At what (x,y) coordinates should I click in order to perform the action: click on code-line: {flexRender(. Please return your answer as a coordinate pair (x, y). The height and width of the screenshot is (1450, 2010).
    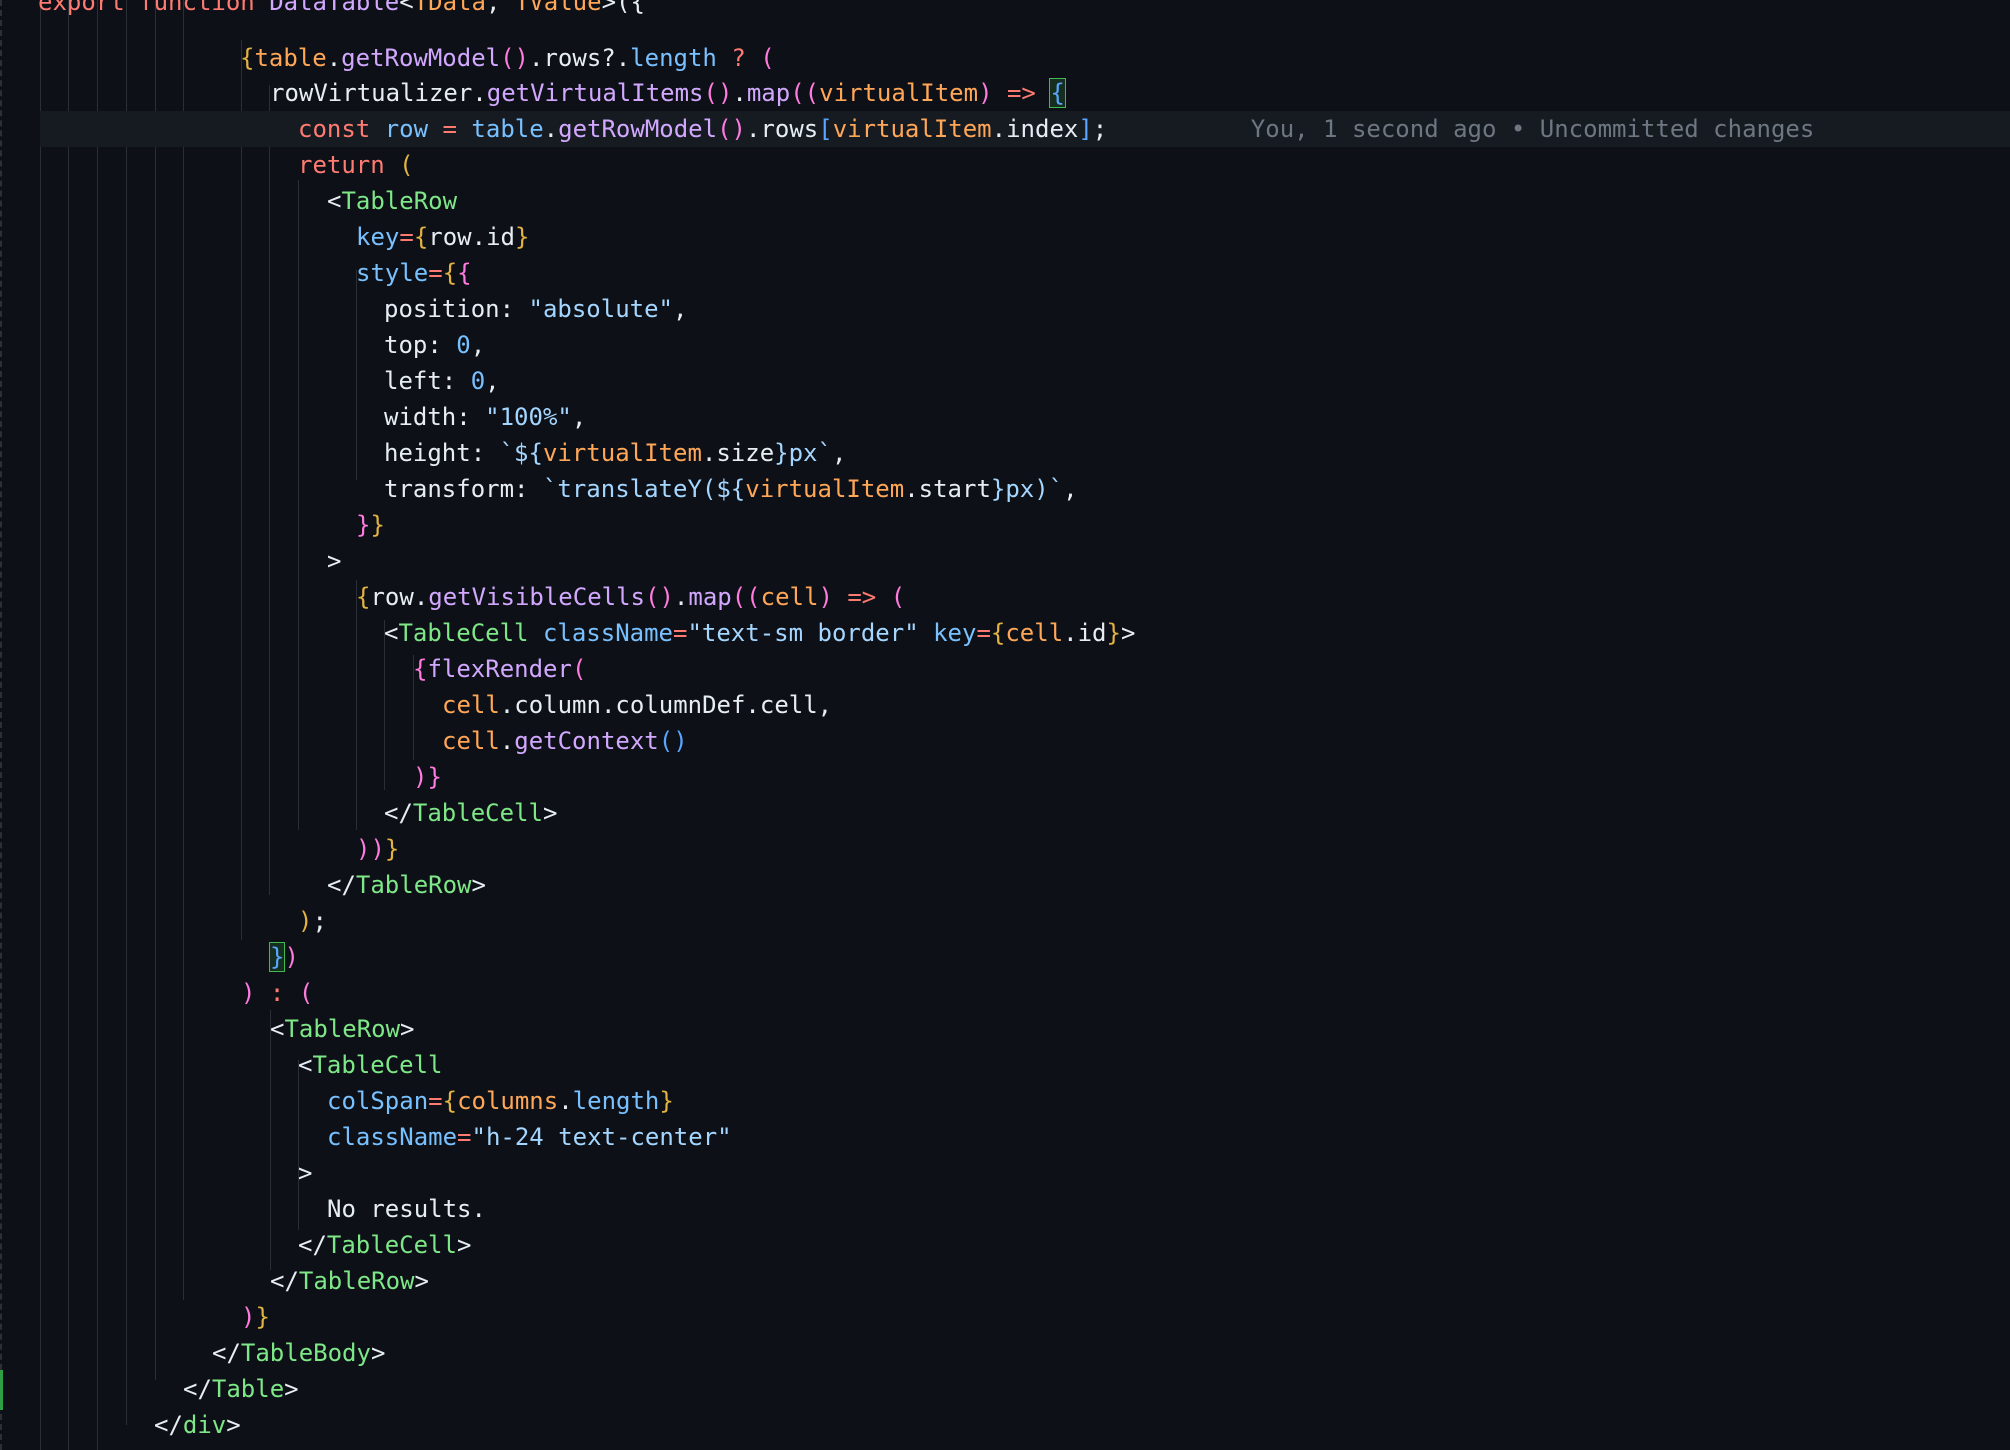
    Looking at the image, I should click on (499, 669).